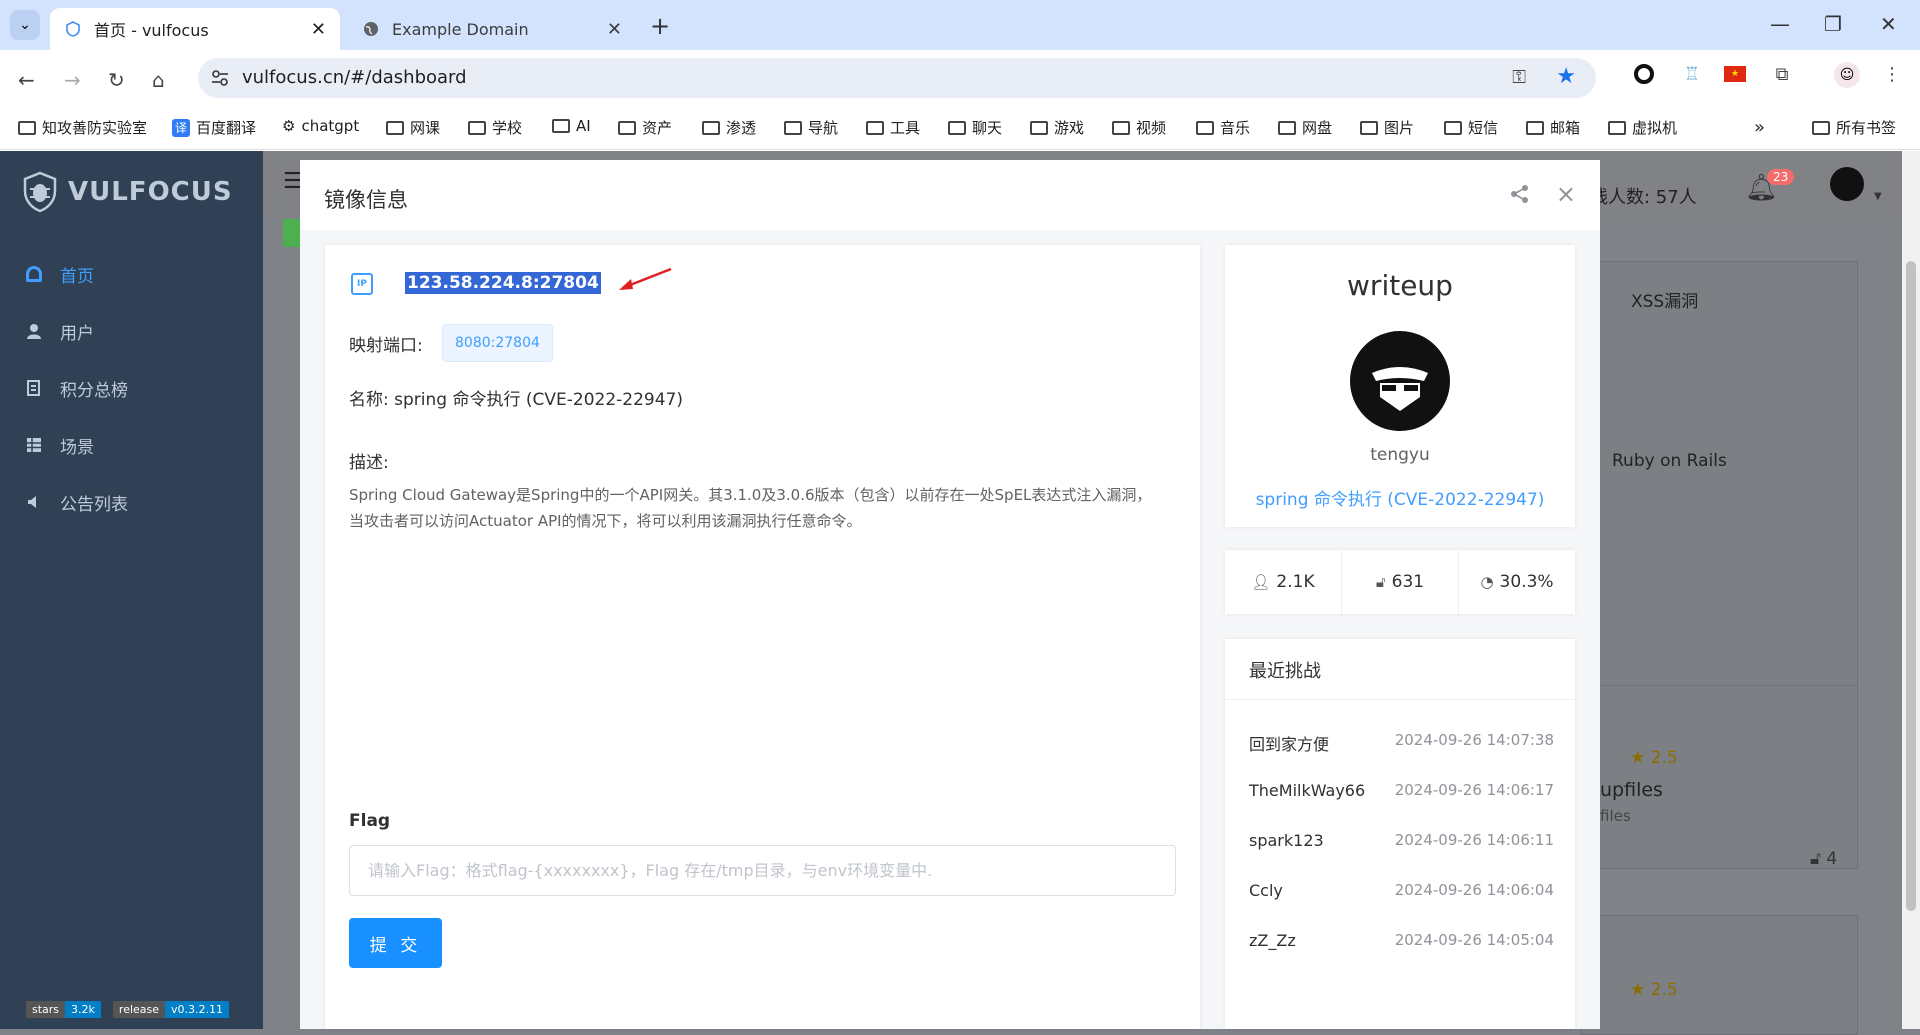  Describe the element at coordinates (1854, 127) in the screenshot. I see `all-bookmarks: 所有书签` at that location.